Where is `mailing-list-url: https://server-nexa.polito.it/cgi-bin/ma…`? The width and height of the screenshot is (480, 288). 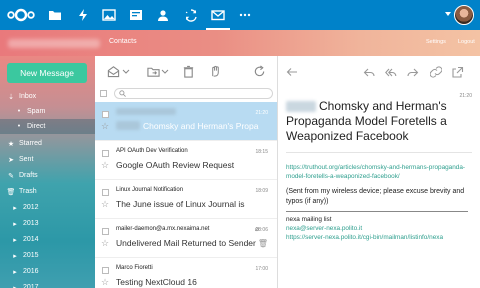 mailing-list-url: https://server-nexa.polito.it/cgi-bin/ma… is located at coordinates (364, 237).